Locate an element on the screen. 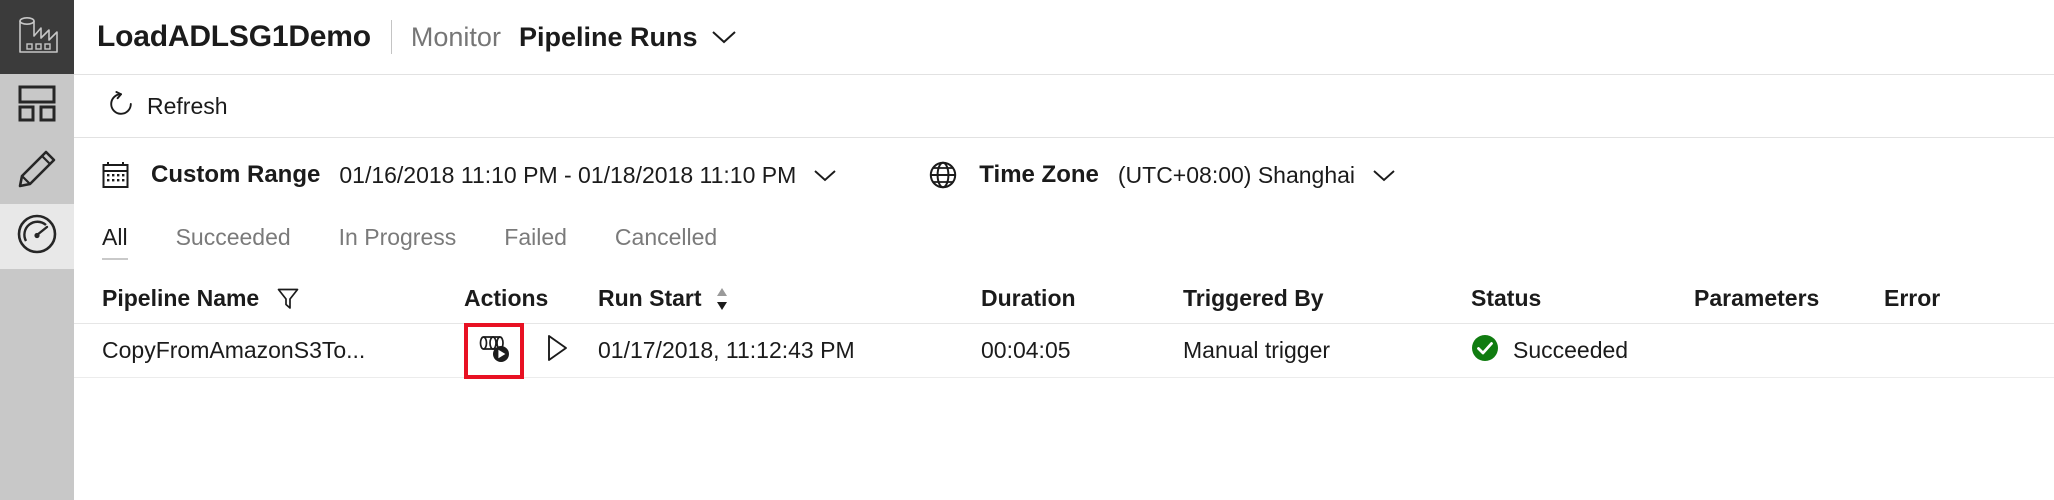 The image size is (2054, 500). column-header-run-start: Run Start is located at coordinates (789, 298).